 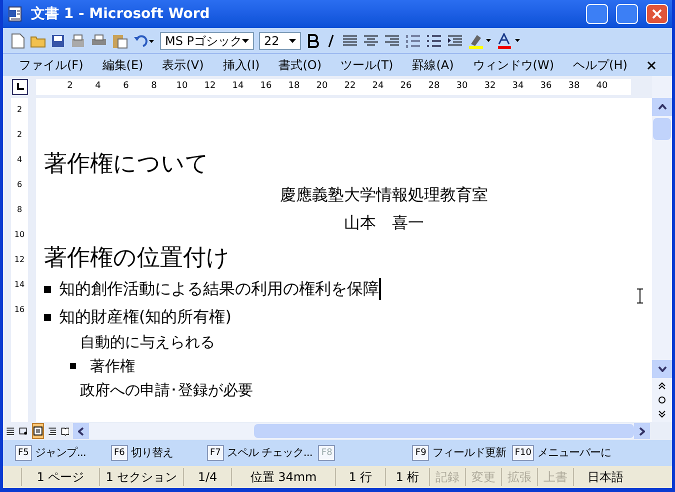 I want to click on status-item: 記録, so click(x=447, y=477).